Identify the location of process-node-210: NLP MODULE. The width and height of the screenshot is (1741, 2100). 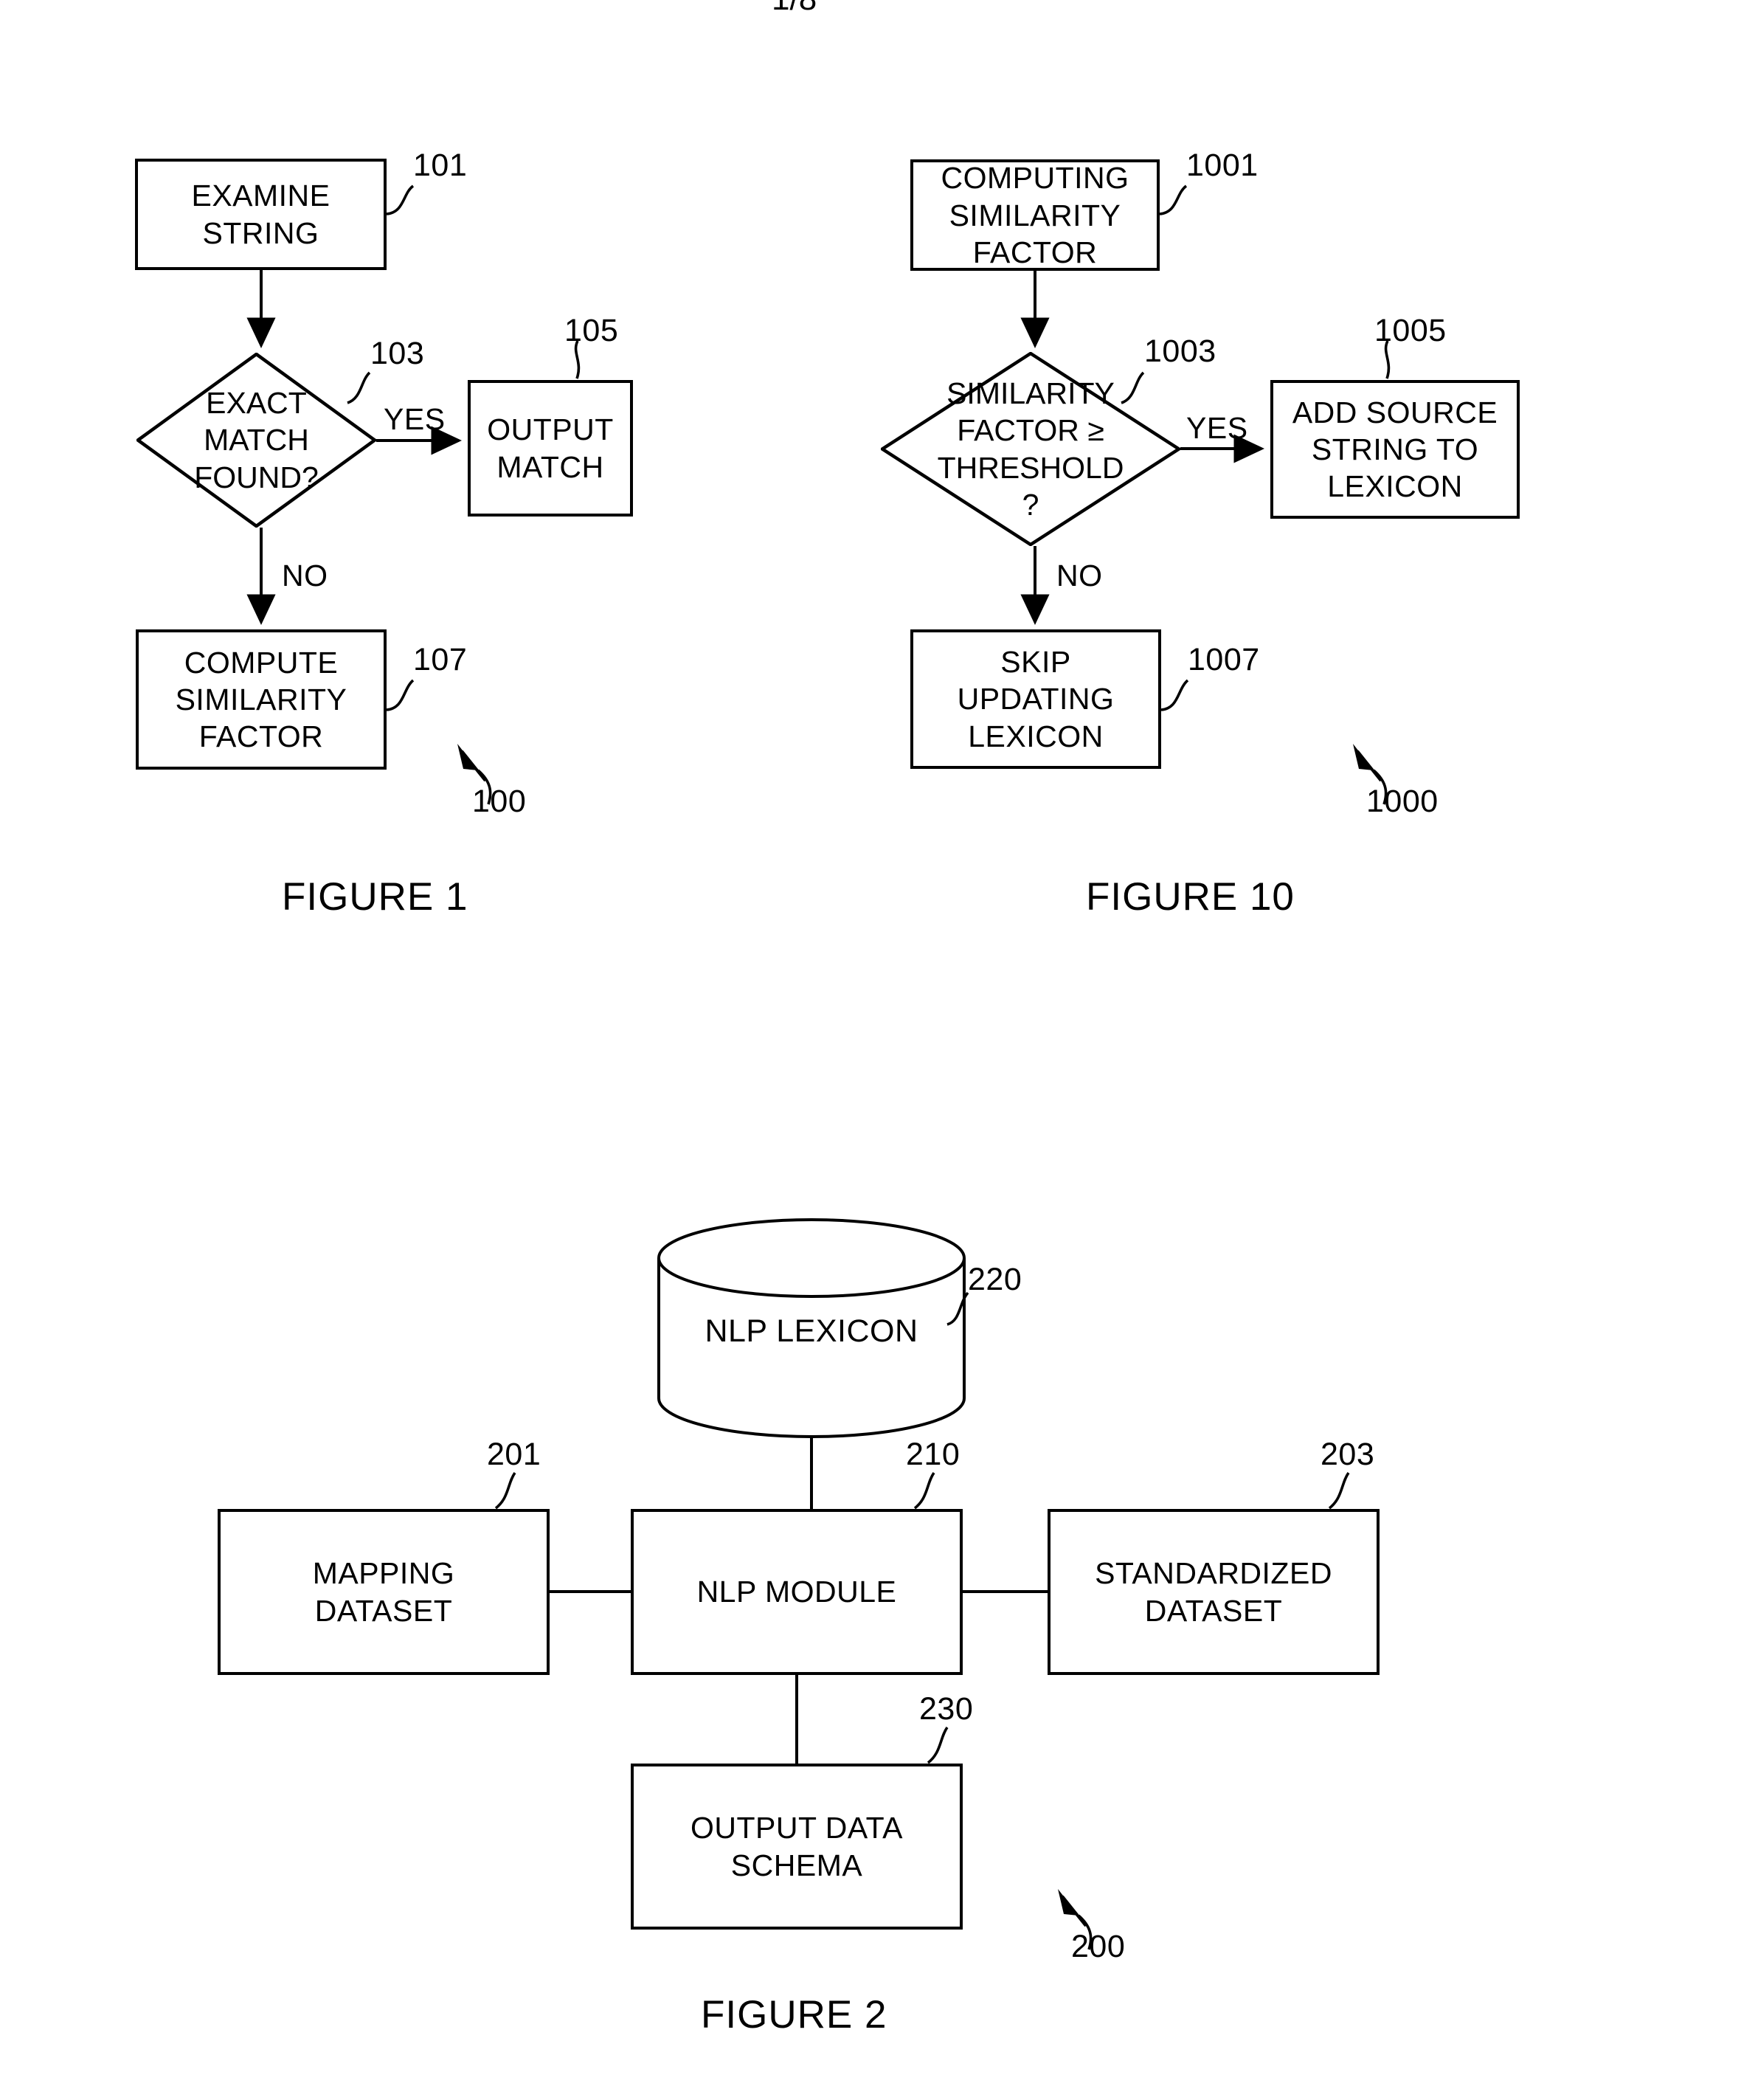
(797, 1592).